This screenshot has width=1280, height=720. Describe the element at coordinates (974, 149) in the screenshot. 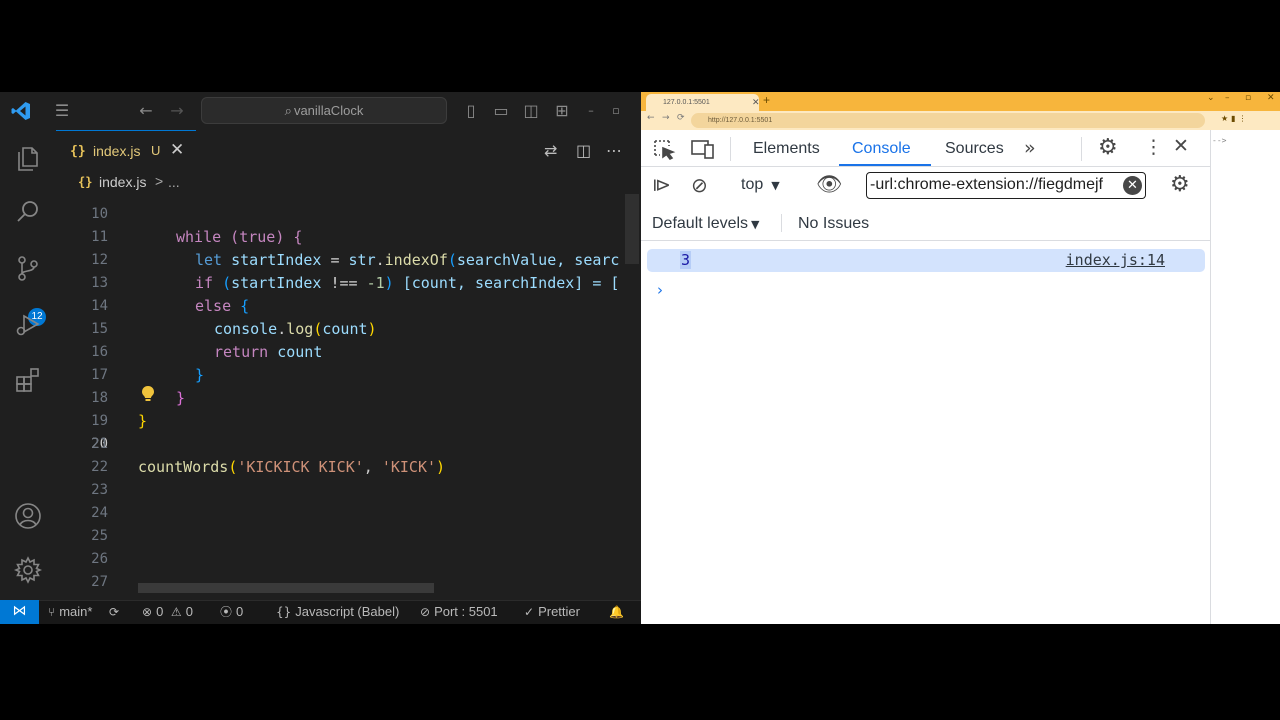

I see `tab-sources: Sources` at that location.